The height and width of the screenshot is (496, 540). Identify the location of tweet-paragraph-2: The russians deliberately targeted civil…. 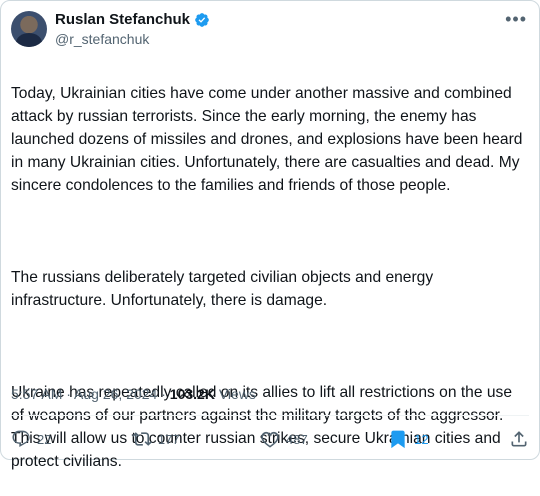
(222, 289).